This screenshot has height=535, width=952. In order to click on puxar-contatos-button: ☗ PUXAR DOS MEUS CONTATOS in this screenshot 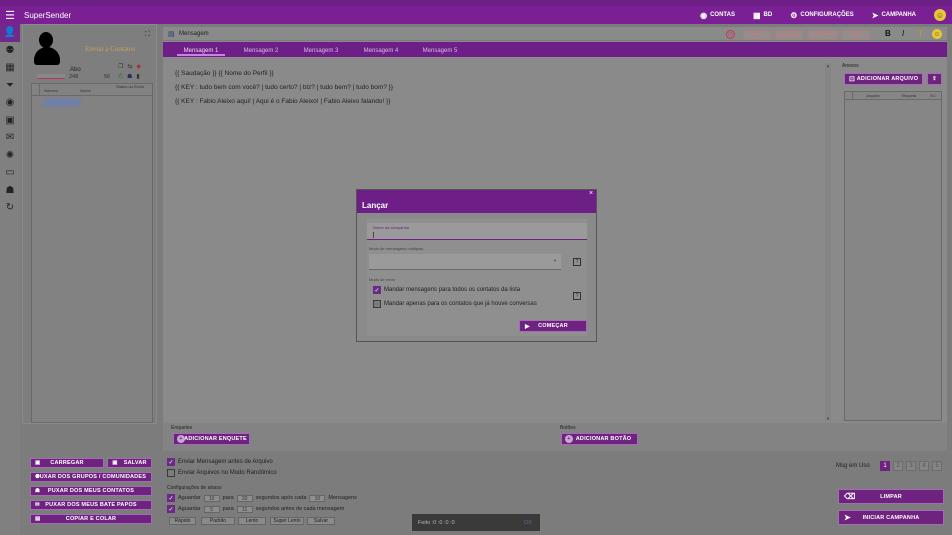, I will do `click(91, 491)`.